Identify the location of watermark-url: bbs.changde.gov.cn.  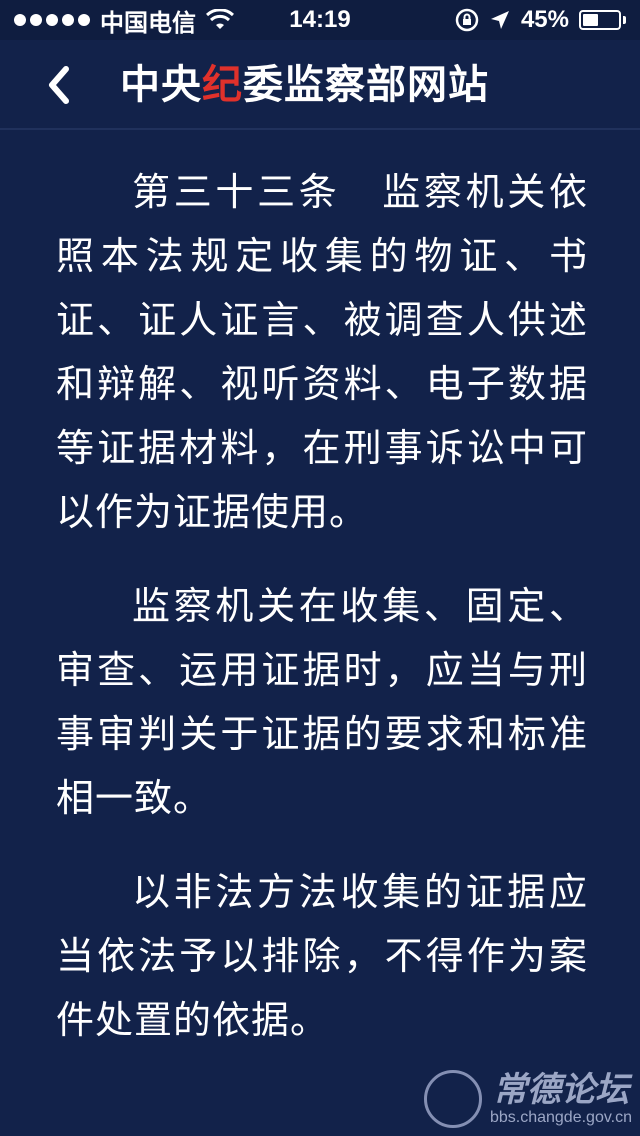
(560, 1117).